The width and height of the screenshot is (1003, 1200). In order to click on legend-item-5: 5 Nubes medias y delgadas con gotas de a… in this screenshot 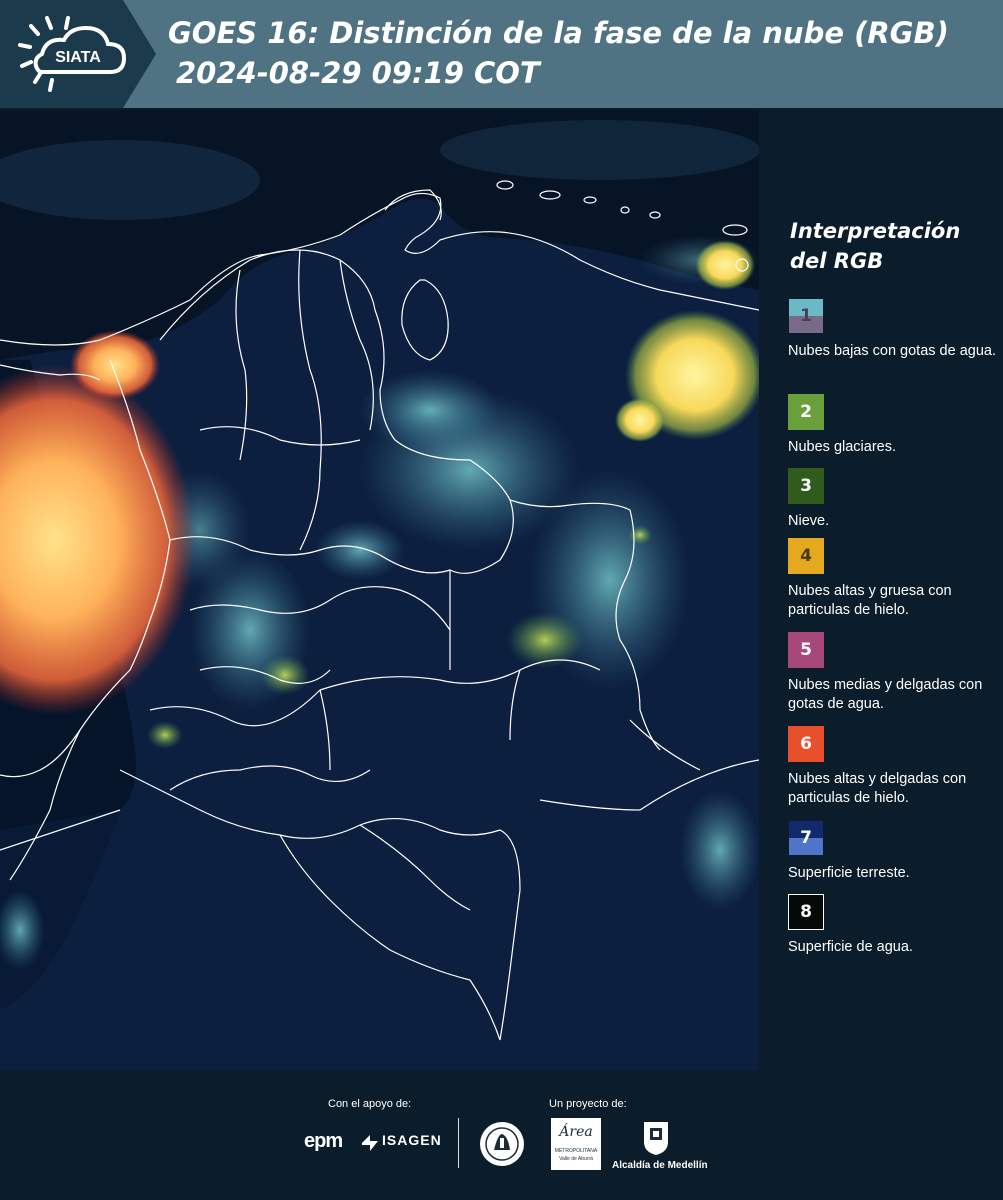, I will do `click(894, 673)`.